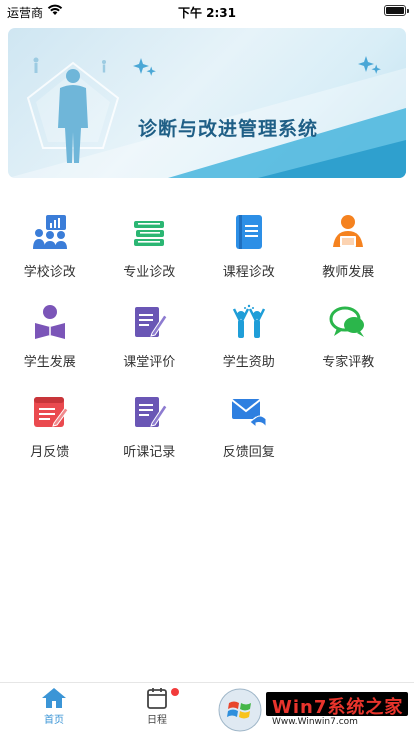  Describe the element at coordinates (175, 692) in the screenshot. I see `notification-badge` at that location.